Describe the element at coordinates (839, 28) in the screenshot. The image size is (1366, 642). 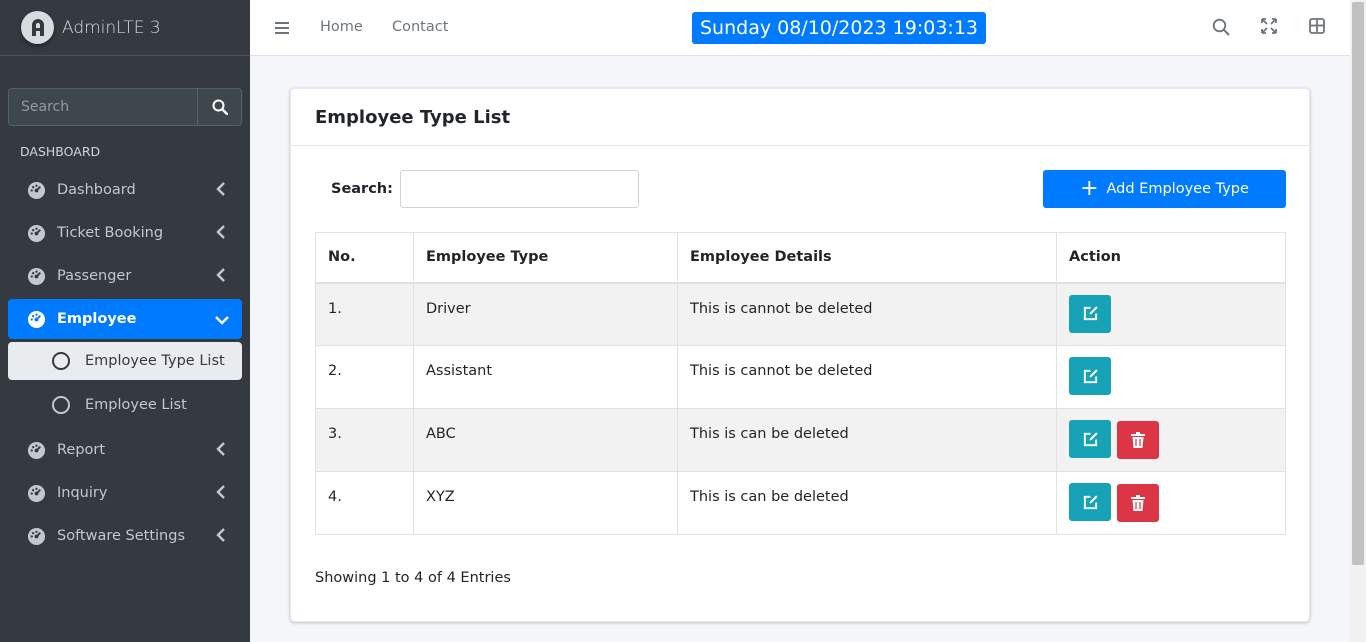
I see `datetime-display: Sunday 08/10/2023 19:03:13` at that location.